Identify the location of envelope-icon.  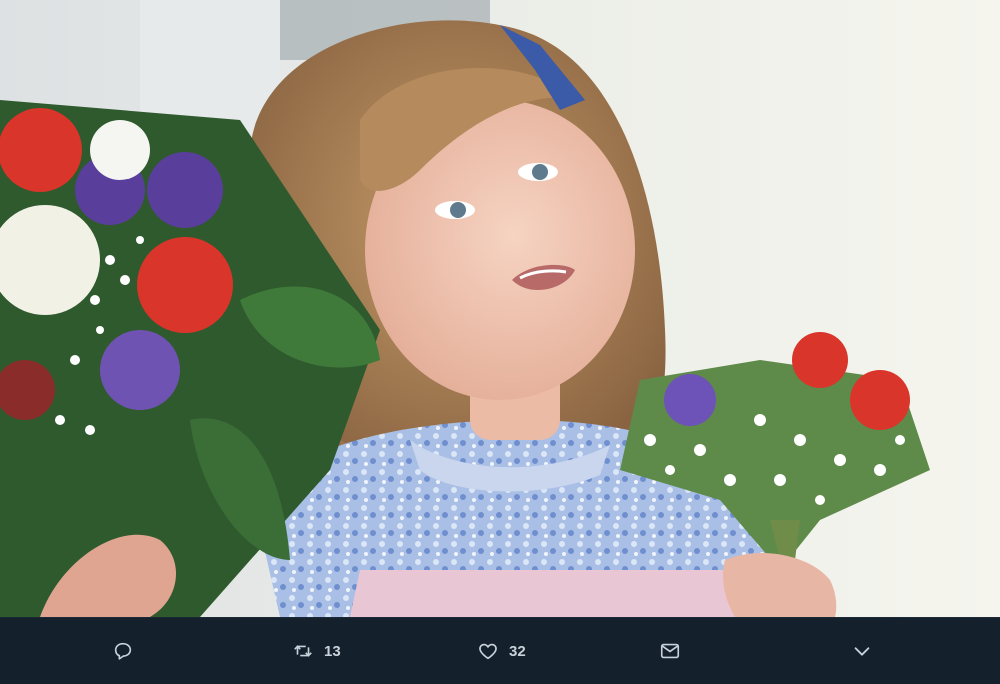
(670, 651).